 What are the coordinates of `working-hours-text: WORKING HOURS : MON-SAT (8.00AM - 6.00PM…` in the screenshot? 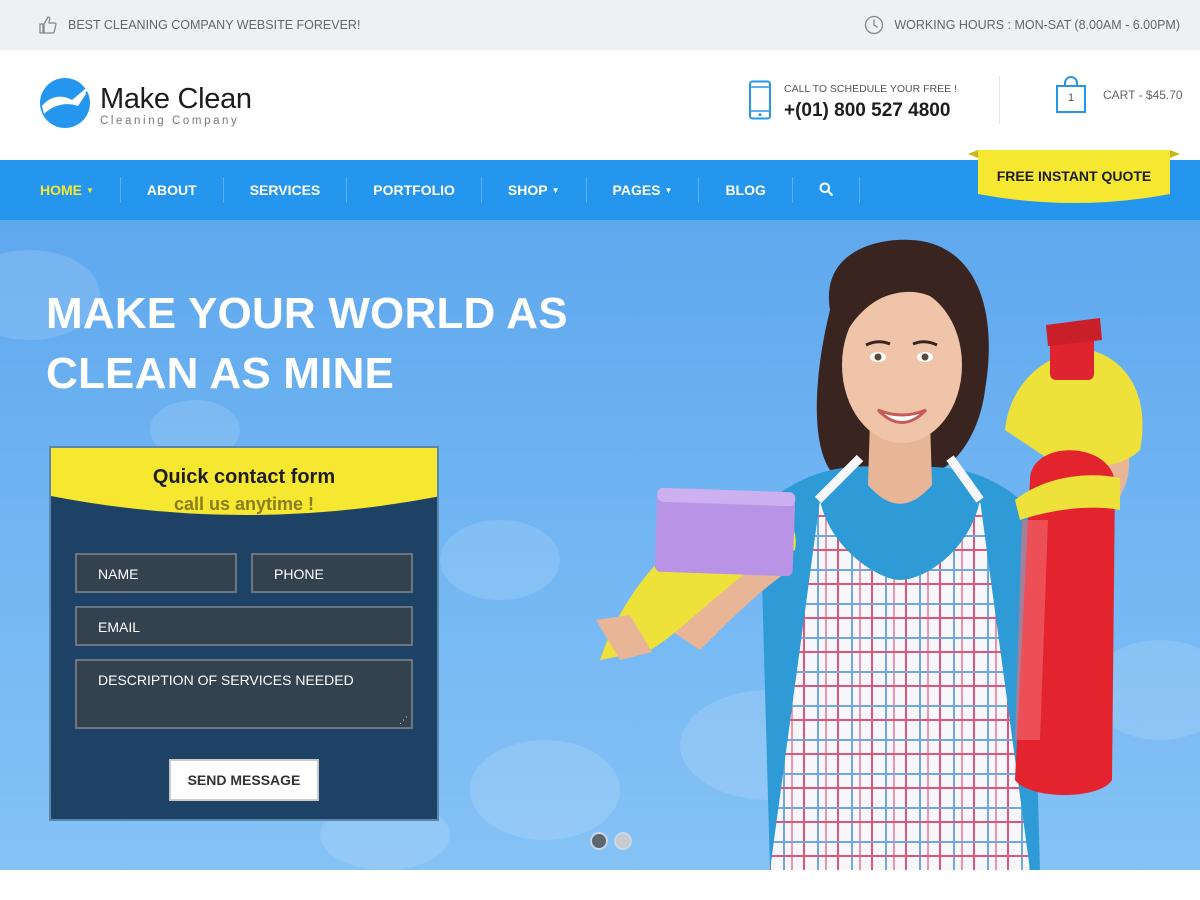 It's located at (1037, 25).